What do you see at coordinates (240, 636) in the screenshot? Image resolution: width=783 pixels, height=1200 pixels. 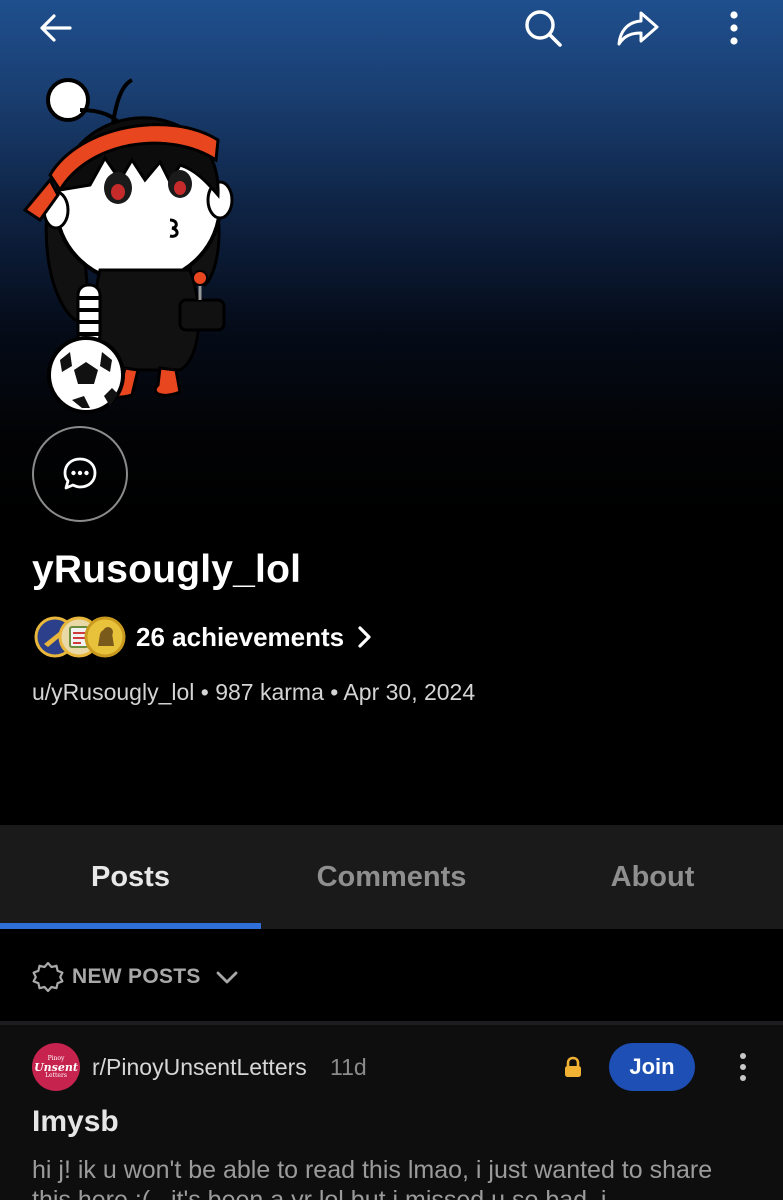 I see `achievements-label: 26 achievements` at bounding box center [240, 636].